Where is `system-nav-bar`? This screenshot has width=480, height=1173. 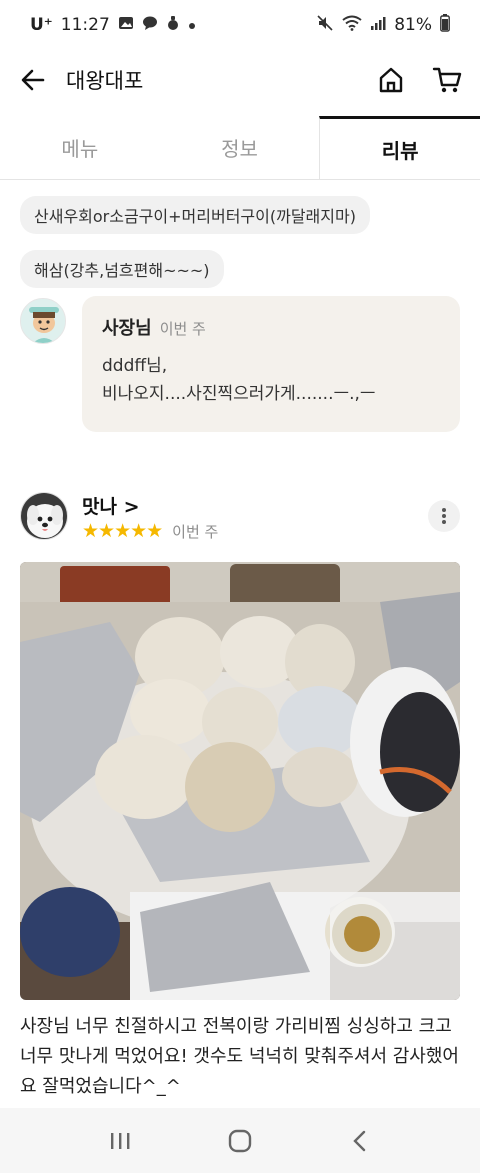
system-nav-bar is located at coordinates (240, 1140).